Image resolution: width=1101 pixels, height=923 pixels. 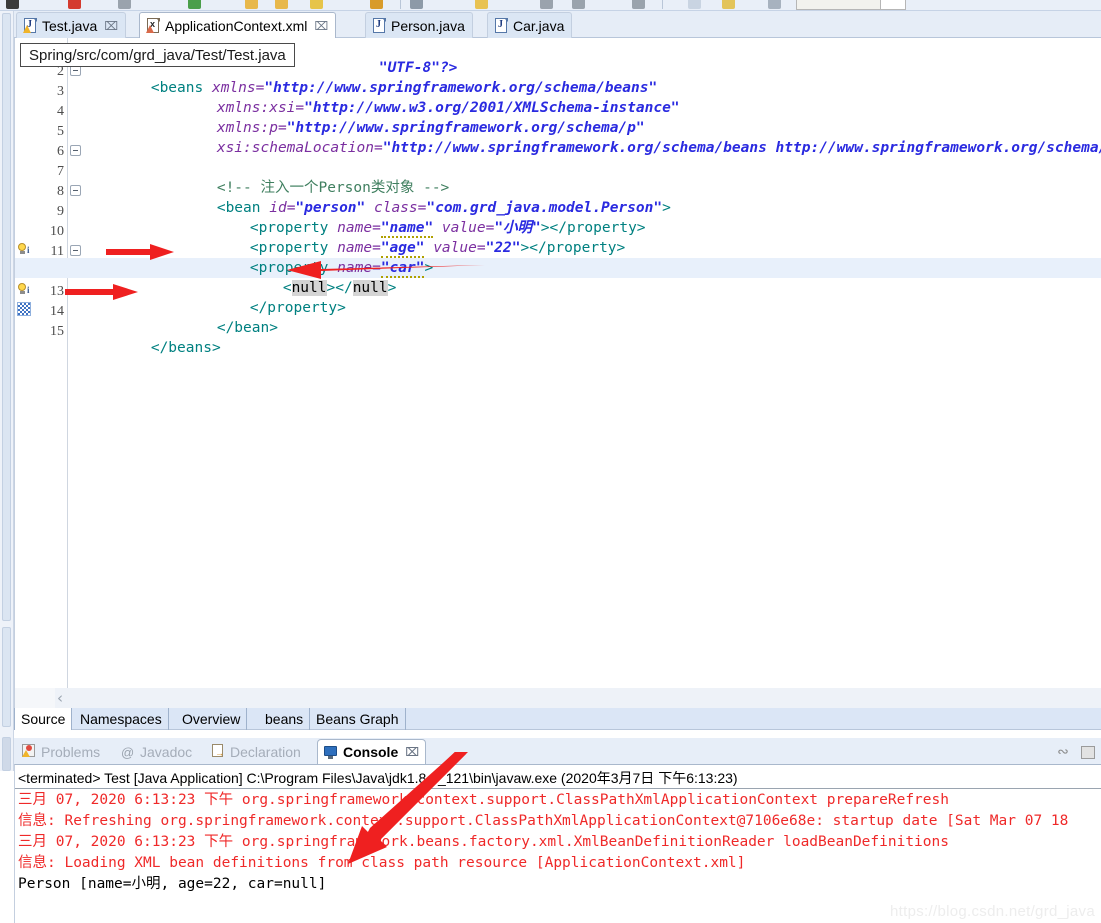 What do you see at coordinates (12, 4) in the screenshot?
I see `toolbar-icon-save` at bounding box center [12, 4].